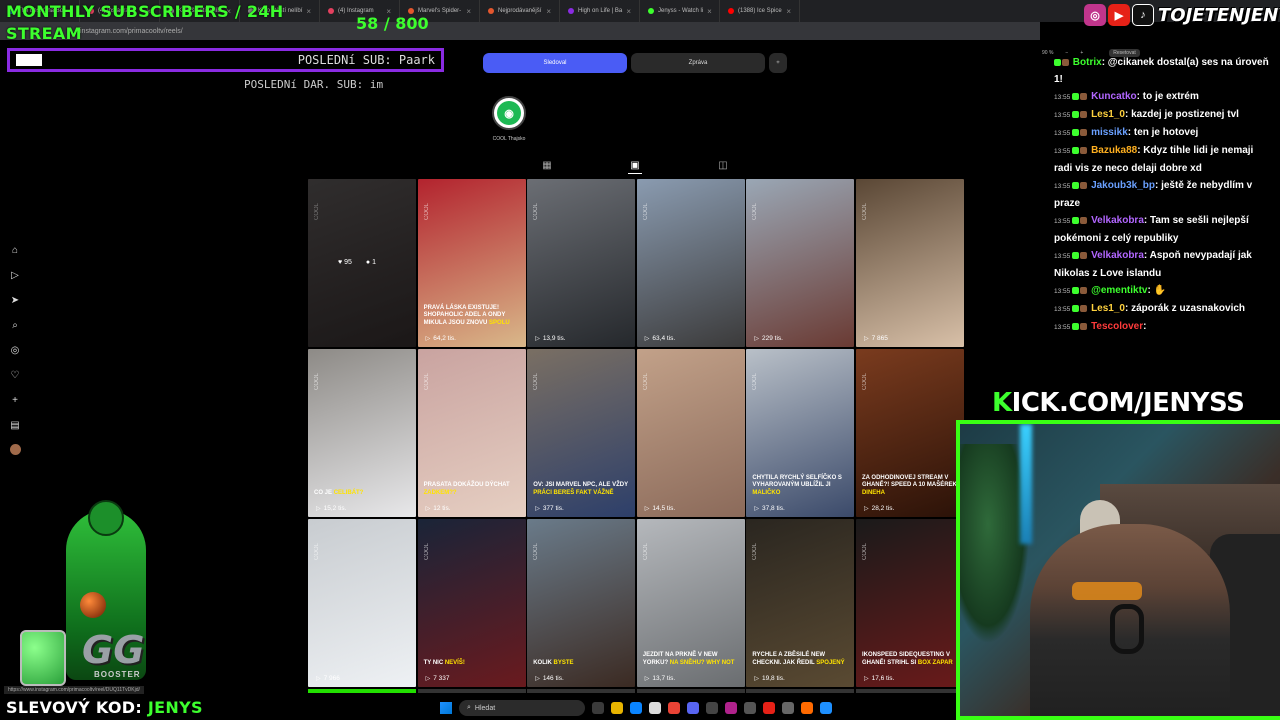 This screenshot has width=1280, height=720. I want to click on reel-thumbnail: COOL ▷ 7 966, so click(362, 603).